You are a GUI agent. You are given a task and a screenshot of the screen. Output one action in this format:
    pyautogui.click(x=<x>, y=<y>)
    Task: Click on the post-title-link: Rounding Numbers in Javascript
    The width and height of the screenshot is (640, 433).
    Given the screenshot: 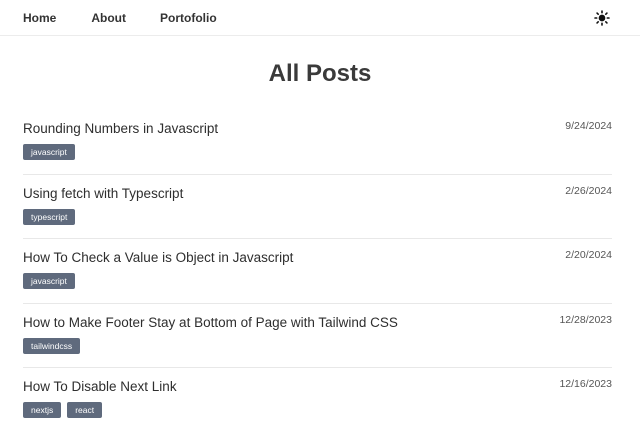 What is the action you would take?
    pyautogui.click(x=120, y=128)
    